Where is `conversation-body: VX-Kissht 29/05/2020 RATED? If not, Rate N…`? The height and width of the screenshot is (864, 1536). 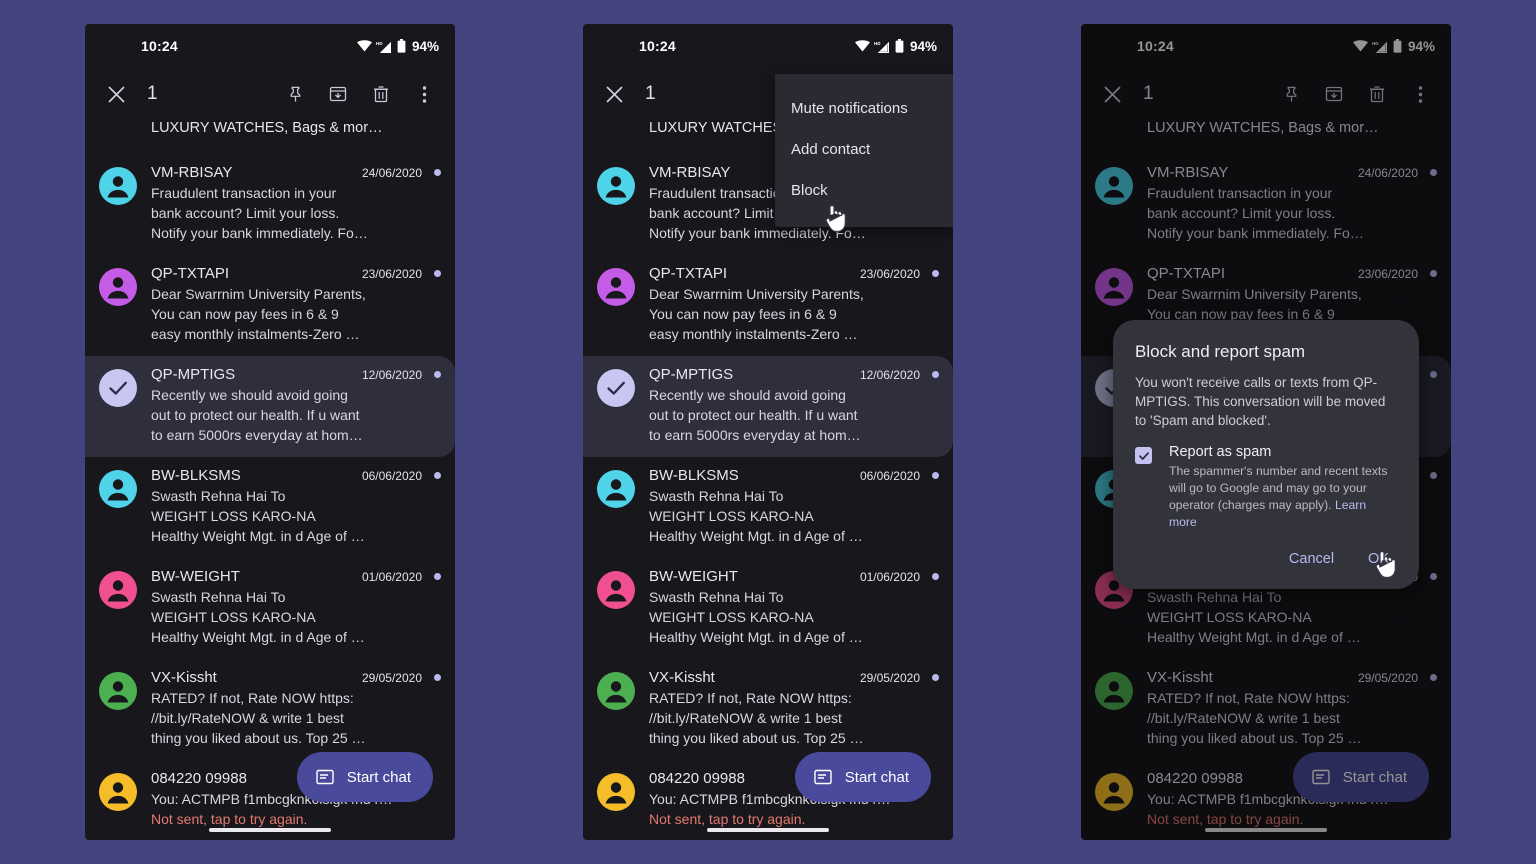
conversation-body: VX-Kissht 29/05/2020 RATED? If not, Rate N… is located at coordinates (289, 708).